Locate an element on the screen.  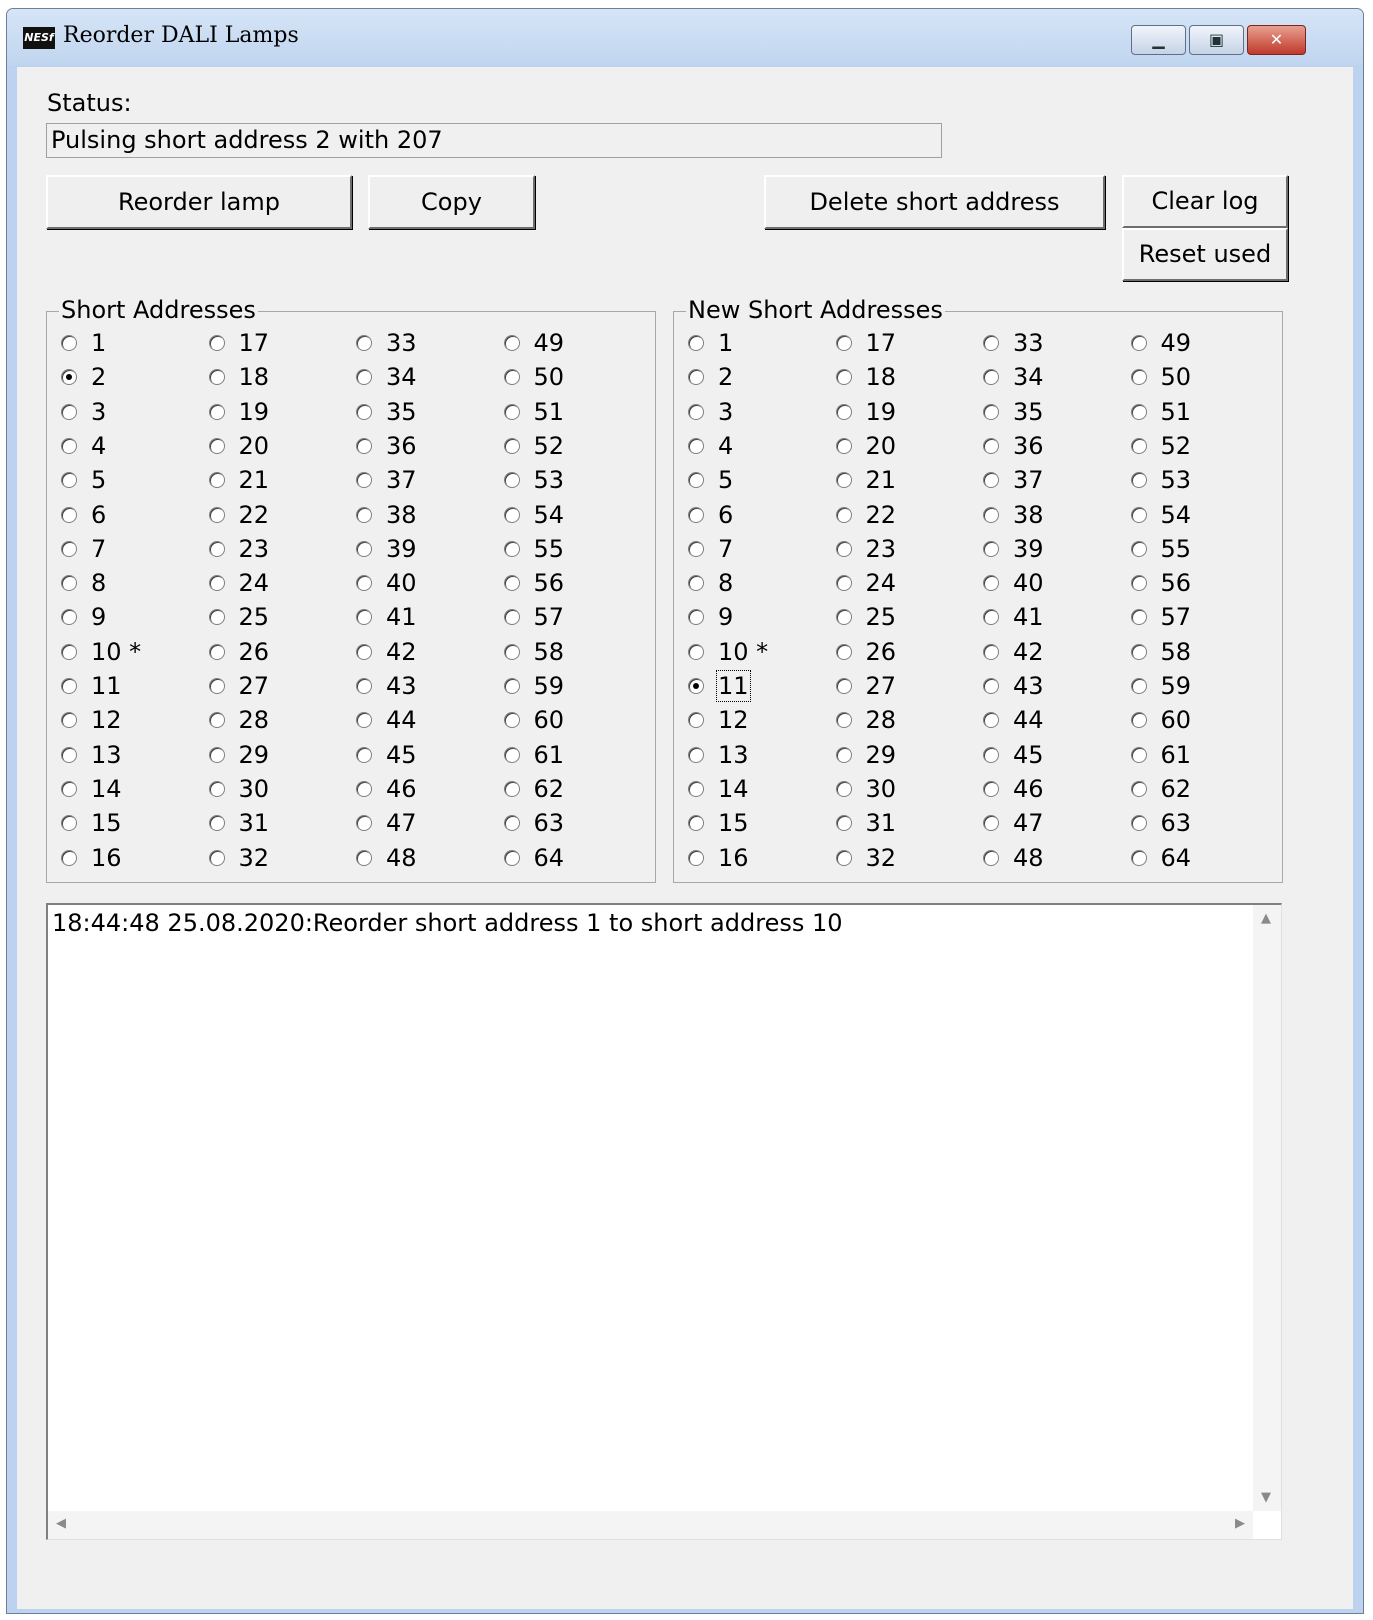
short-address-radio: 34 is located at coordinates (386, 377).